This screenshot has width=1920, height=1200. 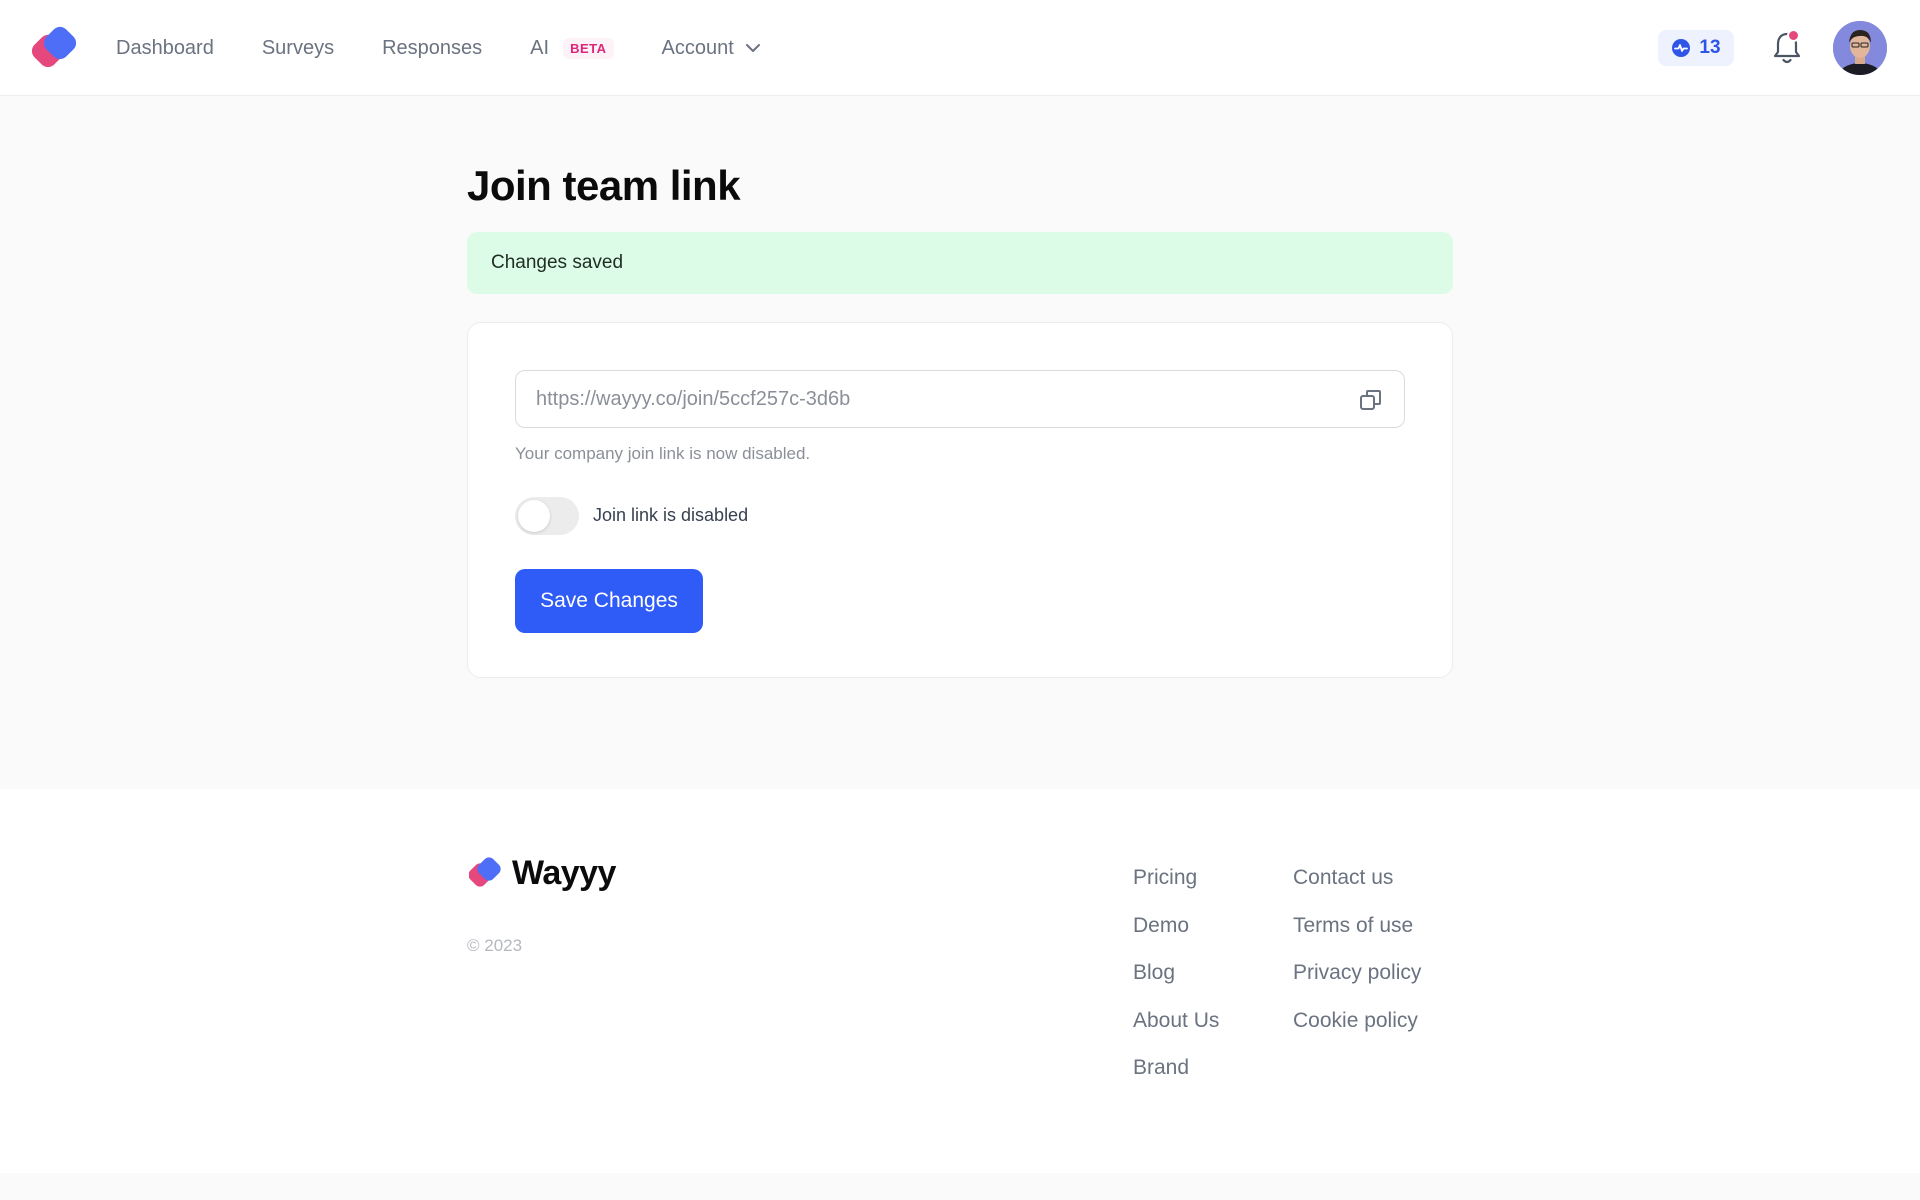 What do you see at coordinates (752, 48) in the screenshot?
I see `chevron-down-icon` at bounding box center [752, 48].